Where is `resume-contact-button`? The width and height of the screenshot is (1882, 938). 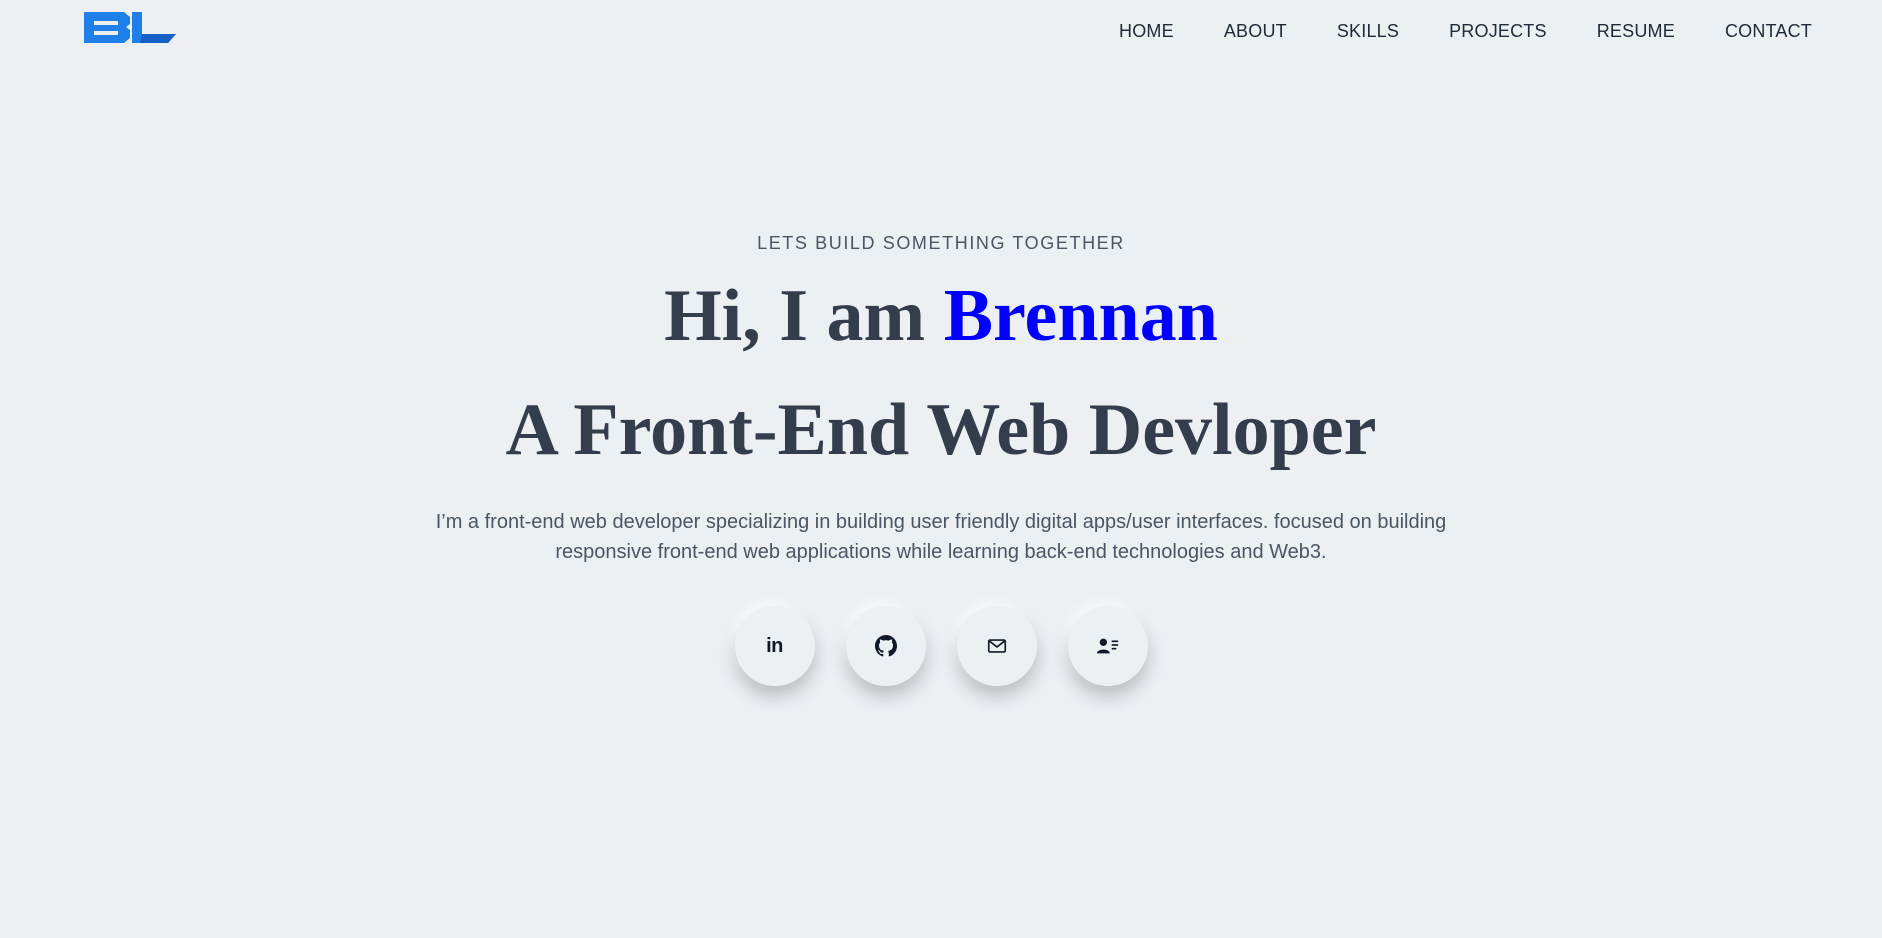
resume-contact-button is located at coordinates (1107, 646).